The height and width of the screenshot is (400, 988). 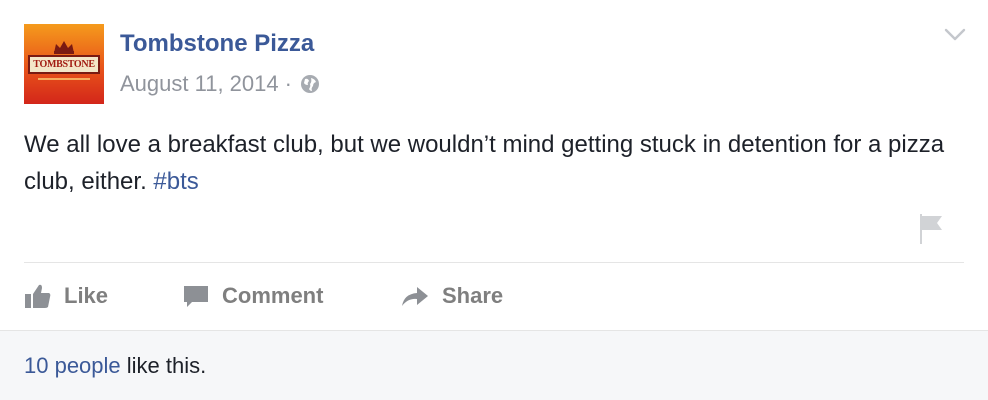 I want to click on like-button: Like, so click(x=66, y=296).